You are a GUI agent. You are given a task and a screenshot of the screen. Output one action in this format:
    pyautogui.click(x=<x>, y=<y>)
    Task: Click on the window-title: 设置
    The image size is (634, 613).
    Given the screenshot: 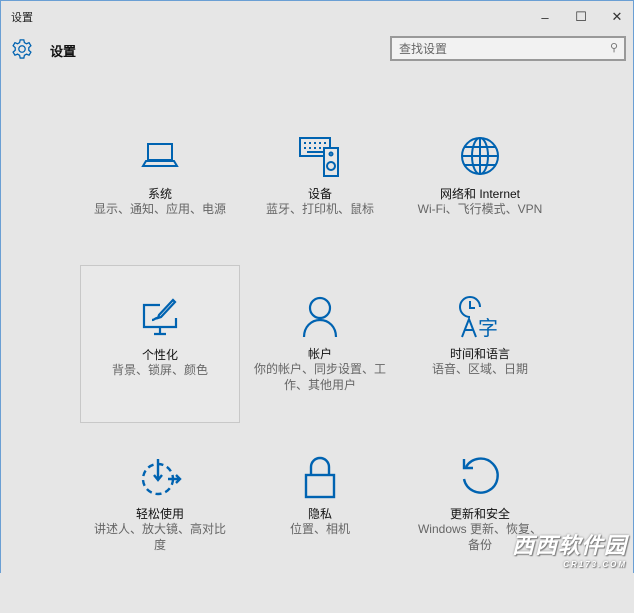 What is the action you would take?
    pyautogui.click(x=22, y=18)
    